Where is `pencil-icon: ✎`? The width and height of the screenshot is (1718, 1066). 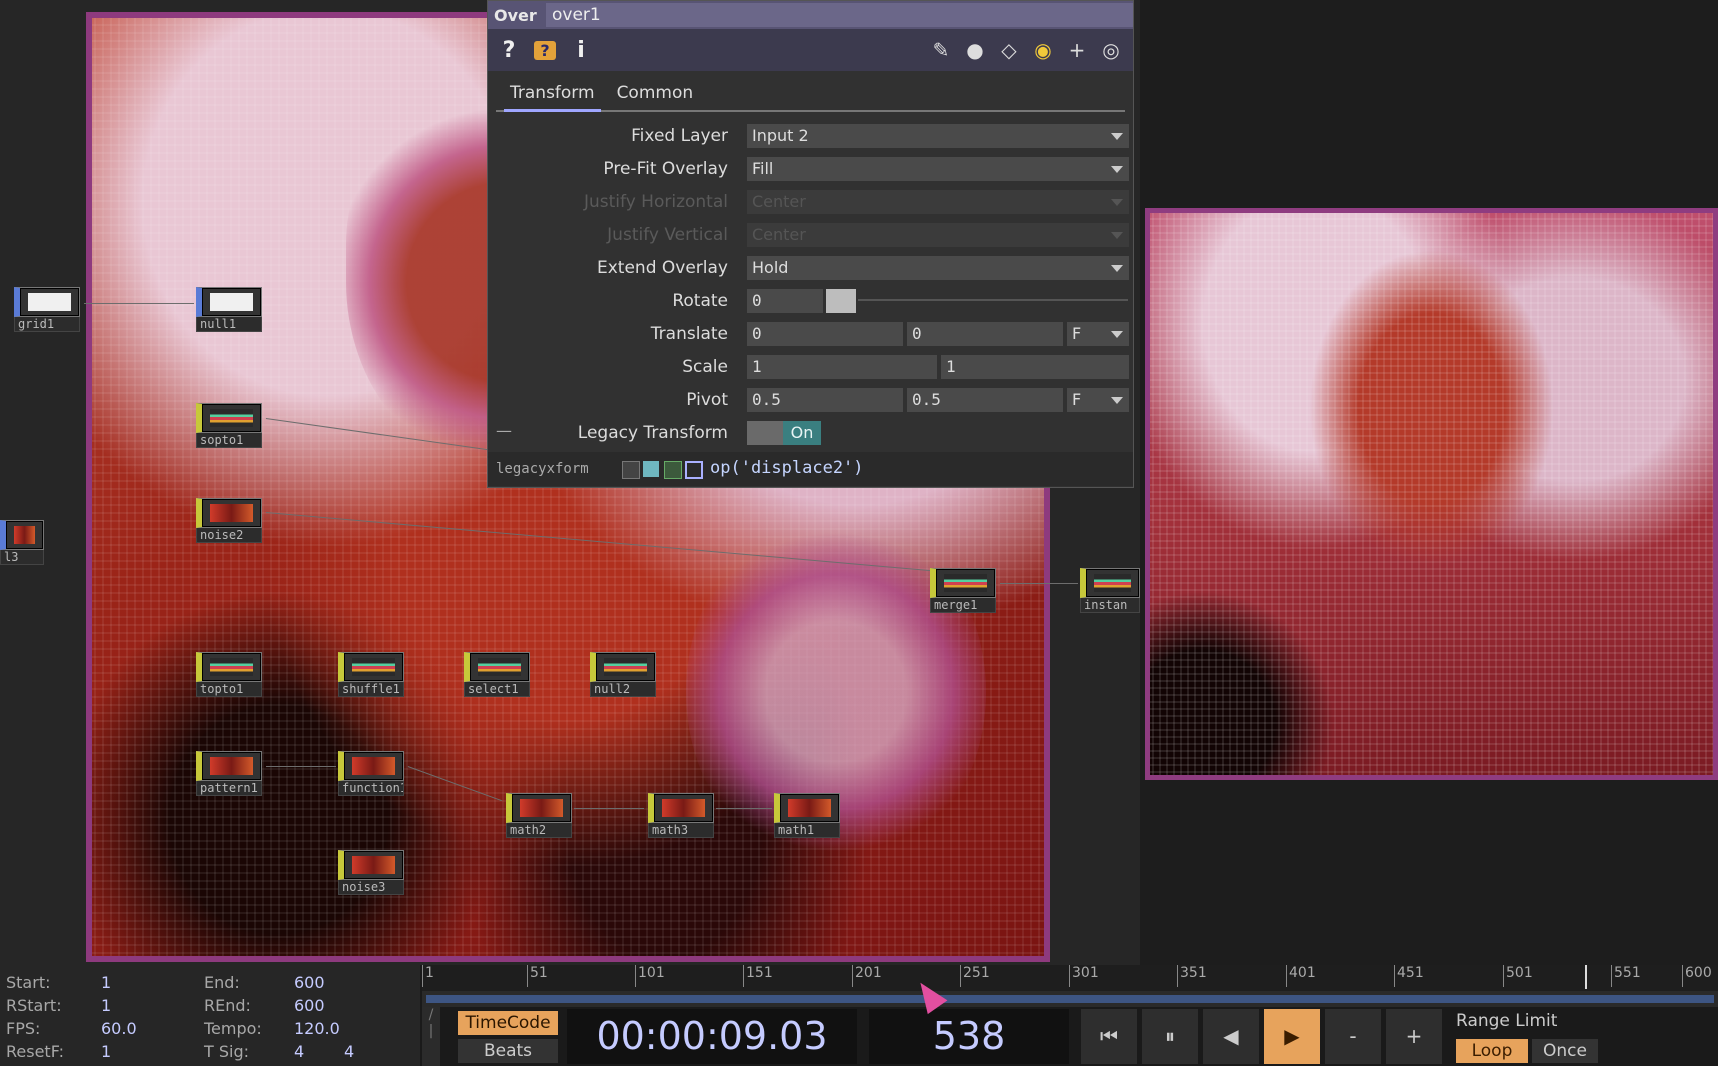
pencil-icon: ✎ is located at coordinates (941, 50).